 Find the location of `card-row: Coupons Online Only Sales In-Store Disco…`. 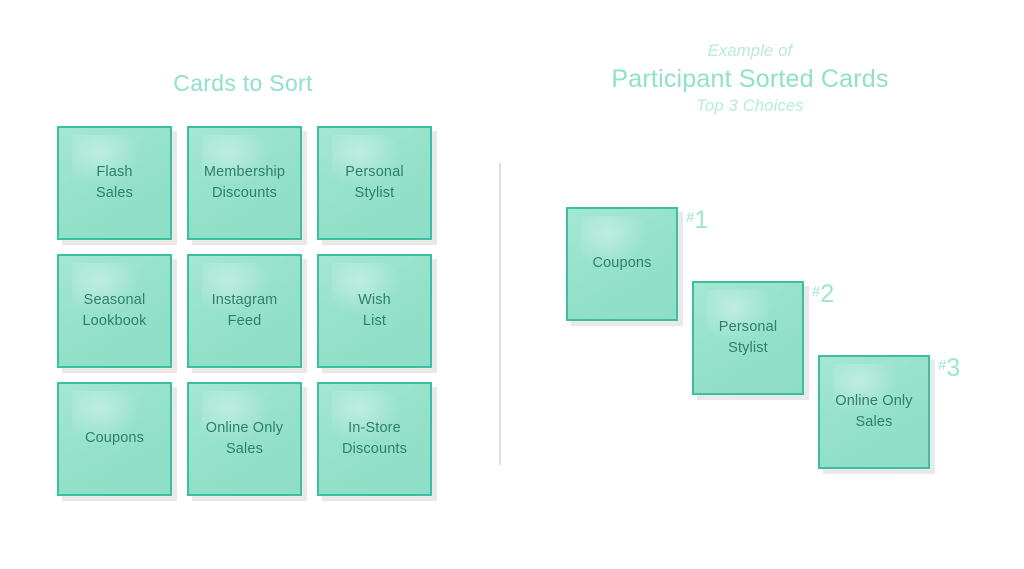

card-row: Coupons Online Only Sales In-Store Disco… is located at coordinates (247, 439).